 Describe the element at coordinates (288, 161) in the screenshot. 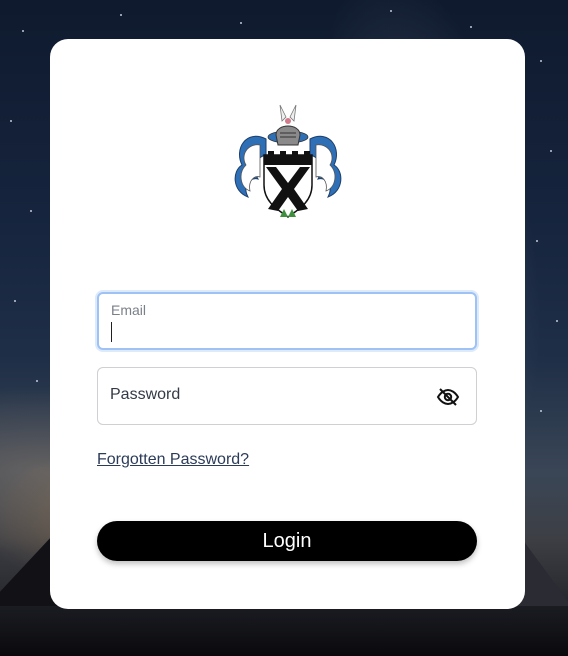

I see `coat-of-arms-logo` at that location.